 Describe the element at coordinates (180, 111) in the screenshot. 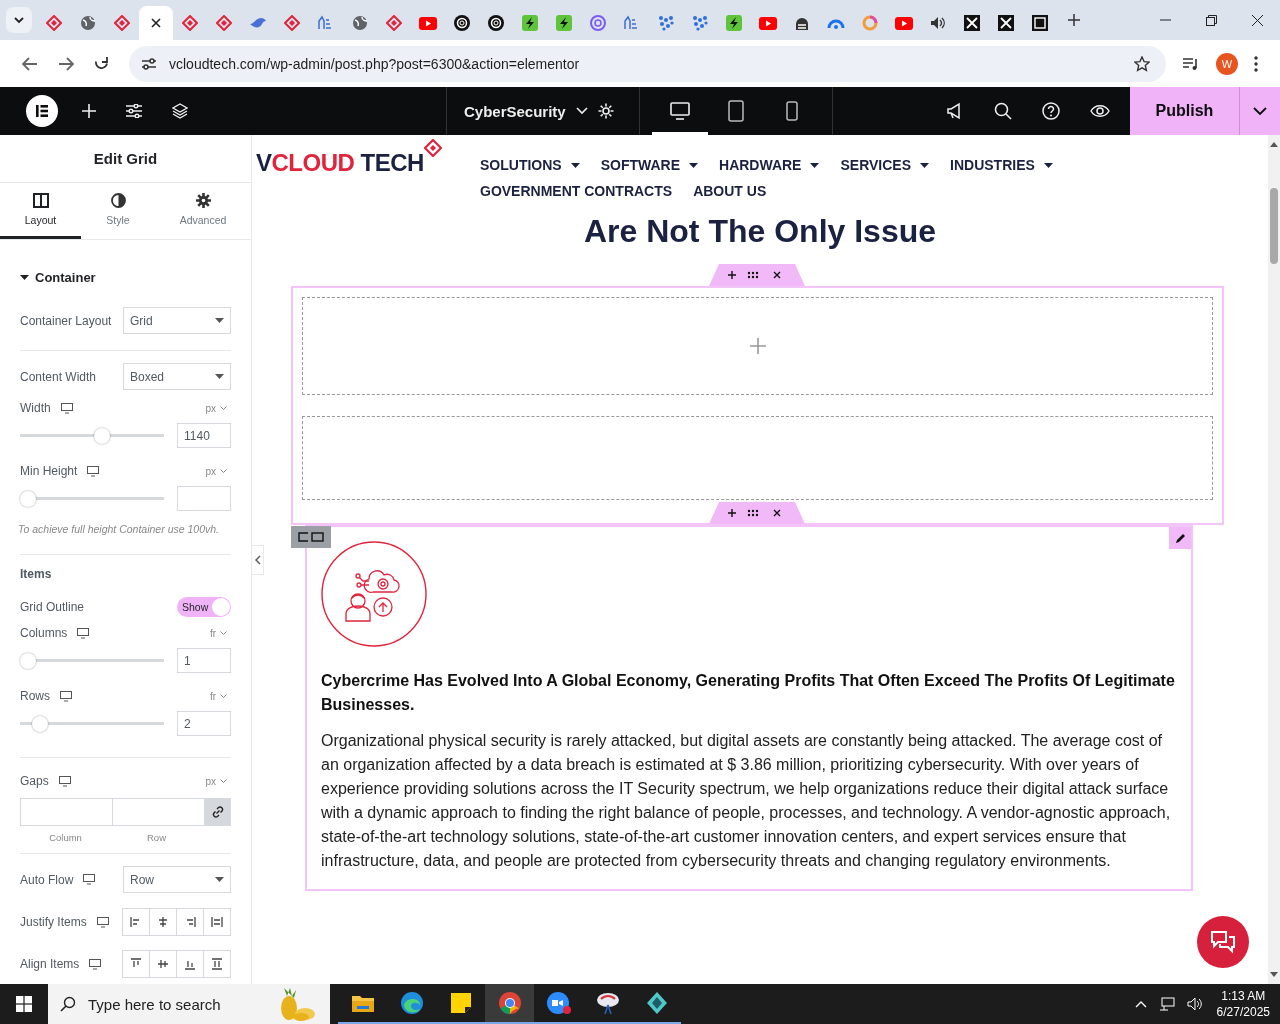

I see `layers-icon` at that location.